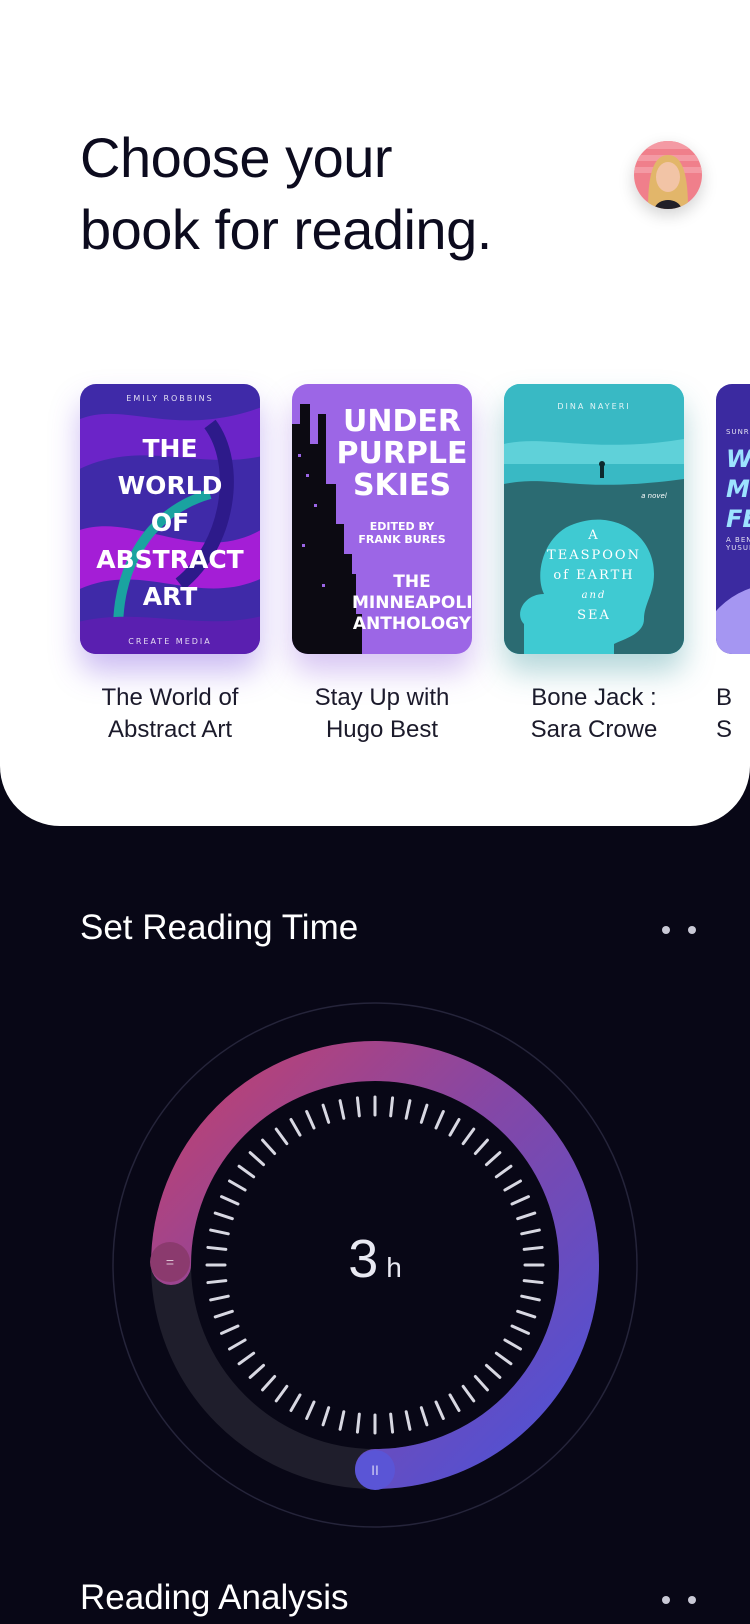  Describe the element at coordinates (412, 582) in the screenshot. I see `cover-subtitle-line: THE` at that location.